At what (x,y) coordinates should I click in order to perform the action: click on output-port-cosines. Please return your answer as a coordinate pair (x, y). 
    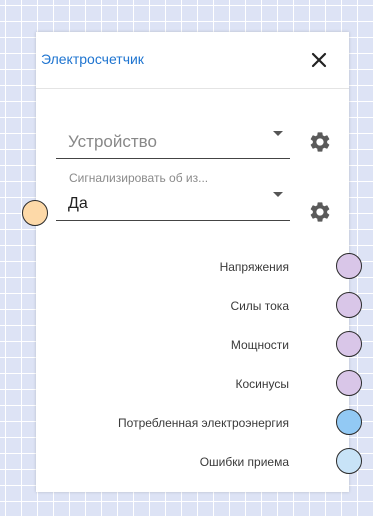
    Looking at the image, I should click on (349, 383).